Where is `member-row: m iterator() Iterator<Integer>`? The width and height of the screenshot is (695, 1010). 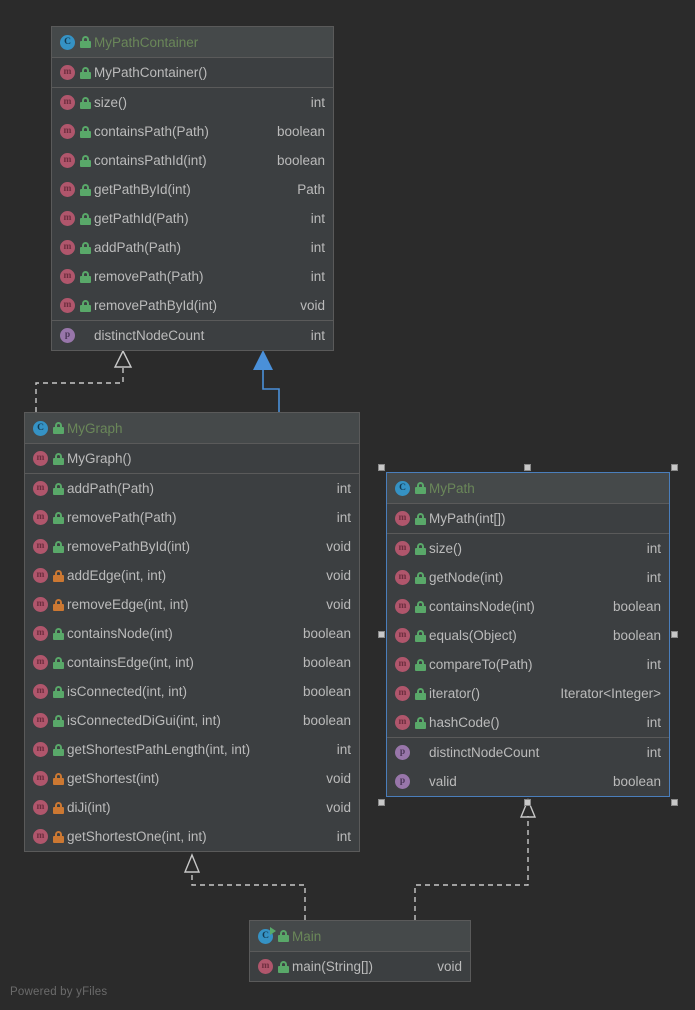 member-row: m iterator() Iterator<Integer> is located at coordinates (528, 693).